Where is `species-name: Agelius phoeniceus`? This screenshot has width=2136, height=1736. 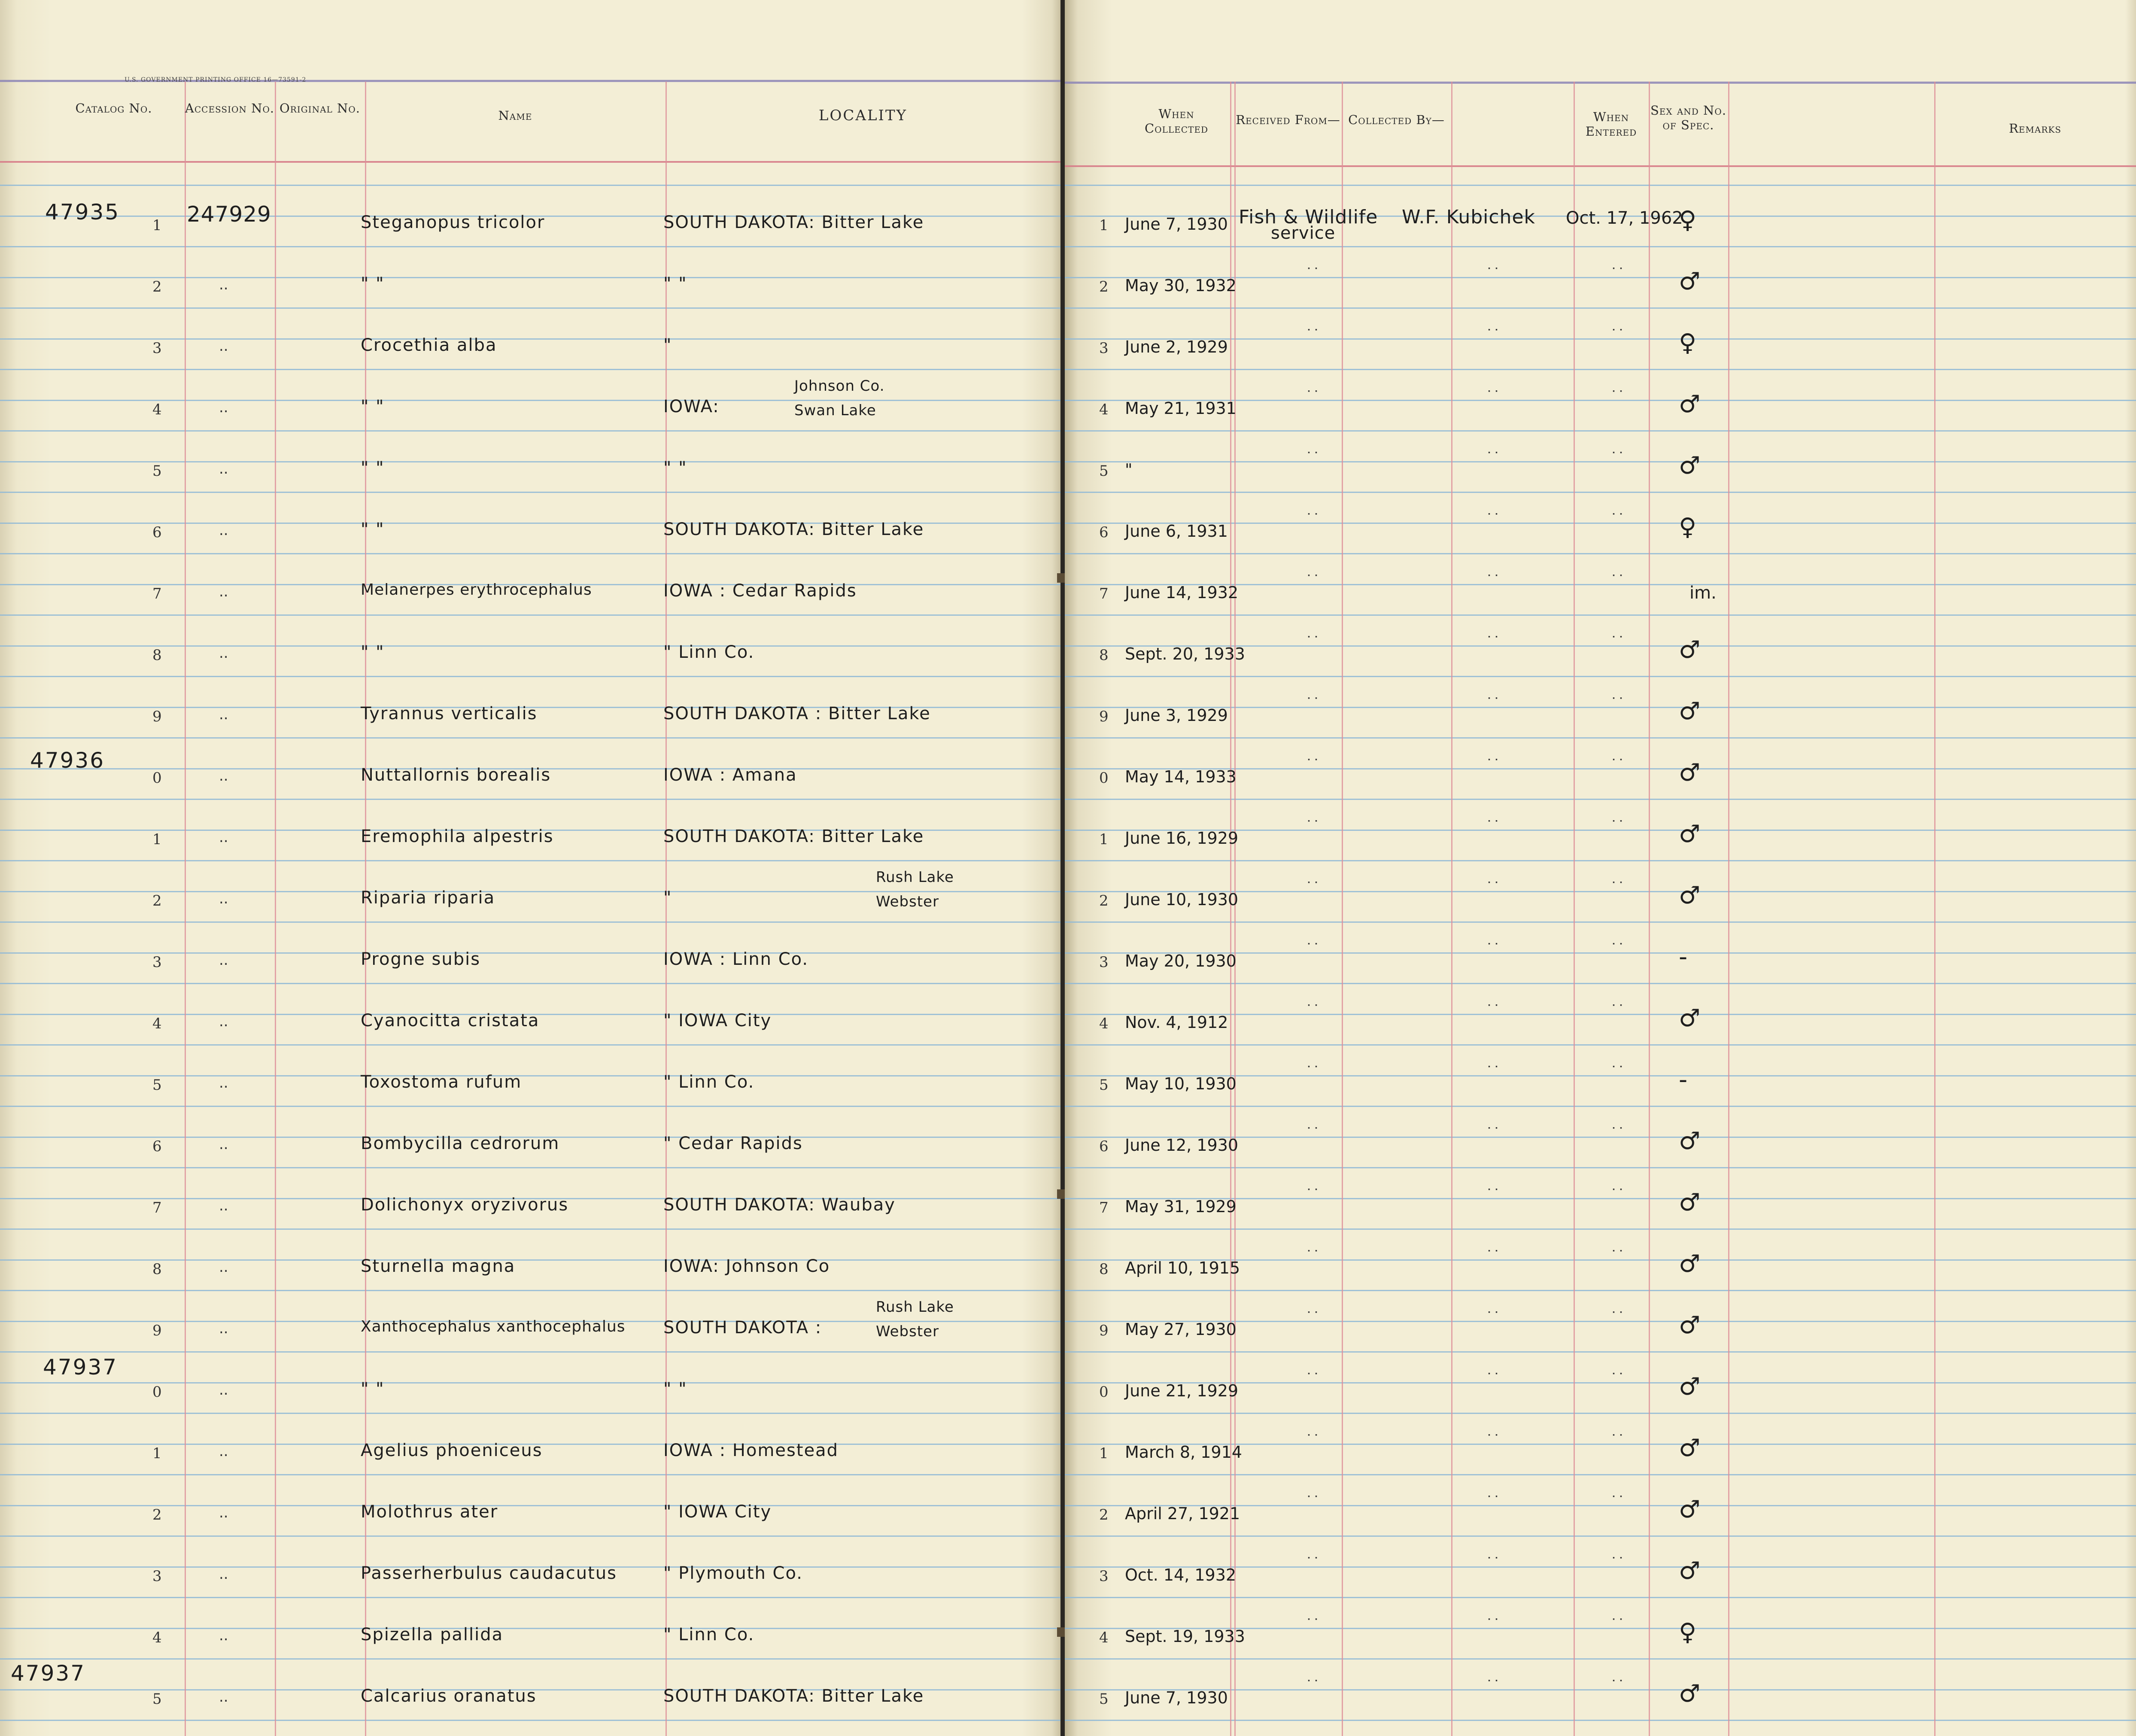 species-name: Agelius phoeniceus is located at coordinates (452, 1450).